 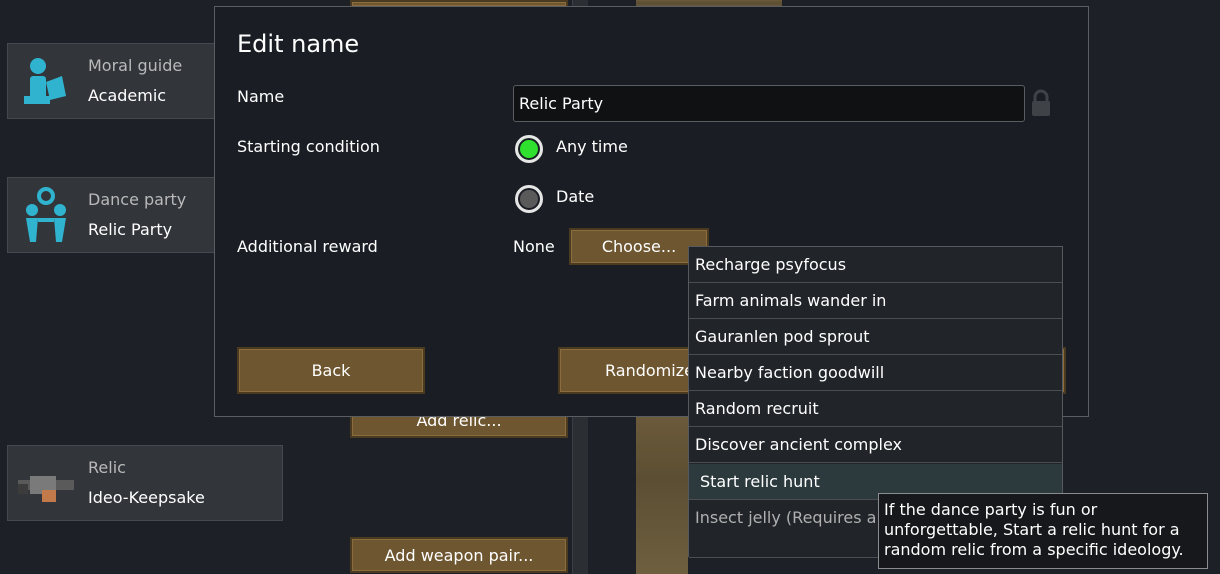 What do you see at coordinates (875, 265) in the screenshot?
I see `menu-item-recharge-psyfocus: Recharge psyfocus` at bounding box center [875, 265].